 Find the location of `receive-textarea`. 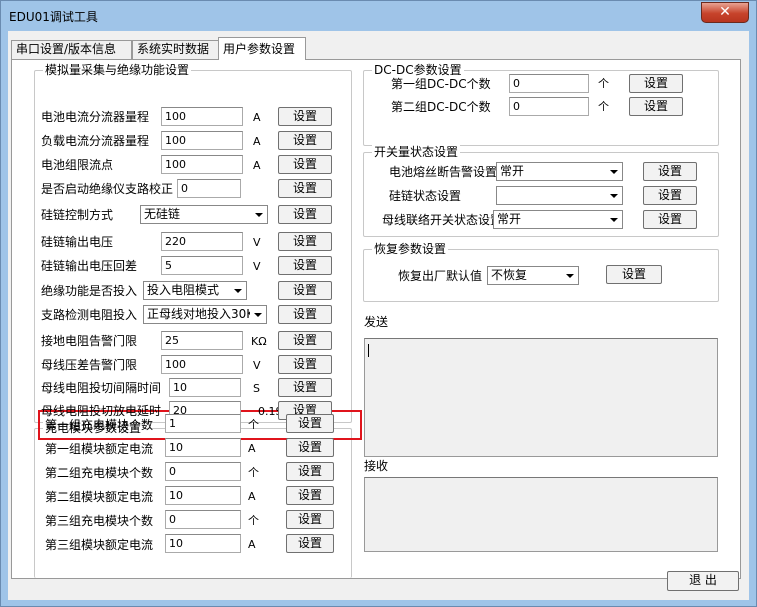

receive-textarea is located at coordinates (541, 514).